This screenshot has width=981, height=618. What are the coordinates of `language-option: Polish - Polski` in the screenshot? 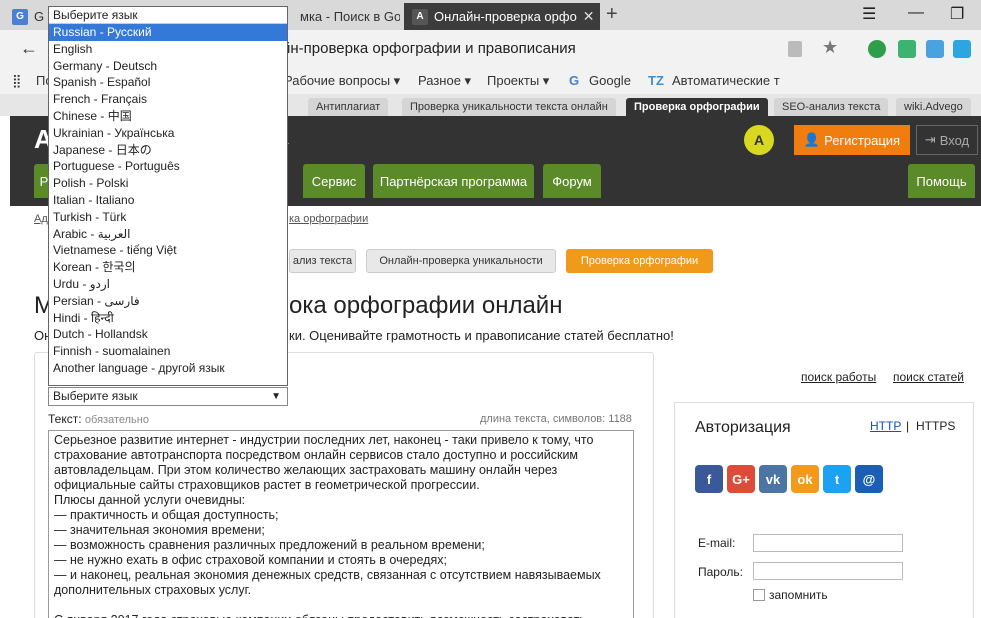 It's located at (168, 183).